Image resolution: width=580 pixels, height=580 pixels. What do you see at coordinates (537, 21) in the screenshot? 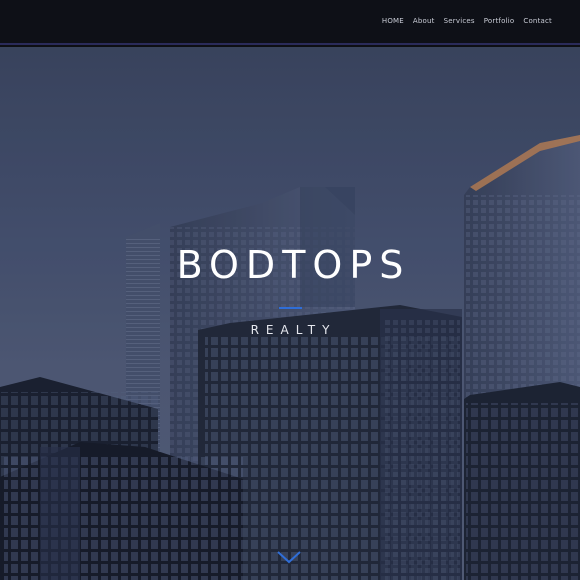
I see `nav-item-contact: Contact` at bounding box center [537, 21].